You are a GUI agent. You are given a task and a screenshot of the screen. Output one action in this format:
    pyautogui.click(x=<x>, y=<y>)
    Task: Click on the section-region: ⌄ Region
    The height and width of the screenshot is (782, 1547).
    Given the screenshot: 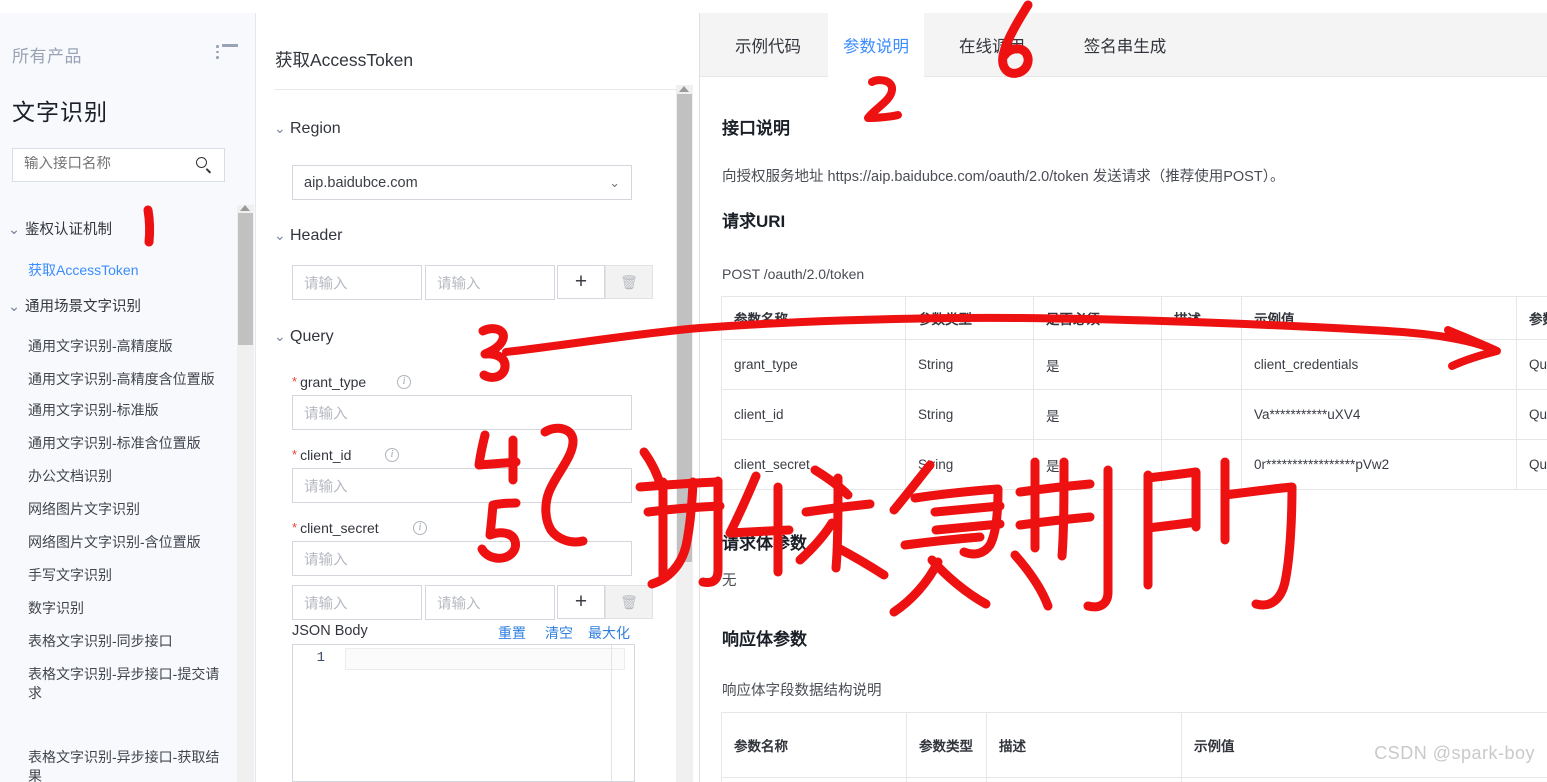 What is the action you would take?
    pyautogui.click(x=307, y=129)
    